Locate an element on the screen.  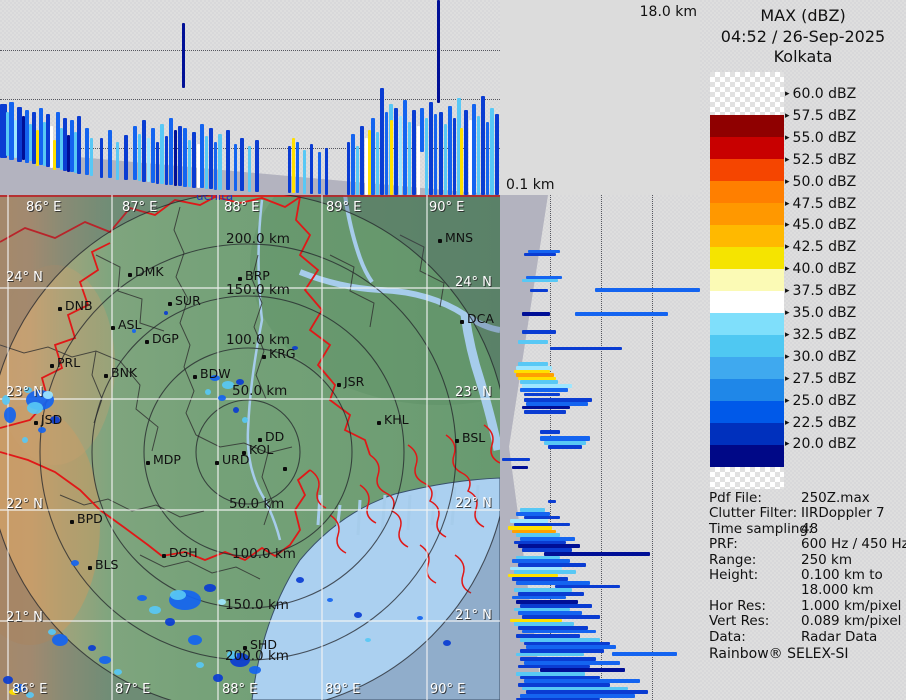
range-ring-label: 50.0 km is located at coordinates (257, 504).